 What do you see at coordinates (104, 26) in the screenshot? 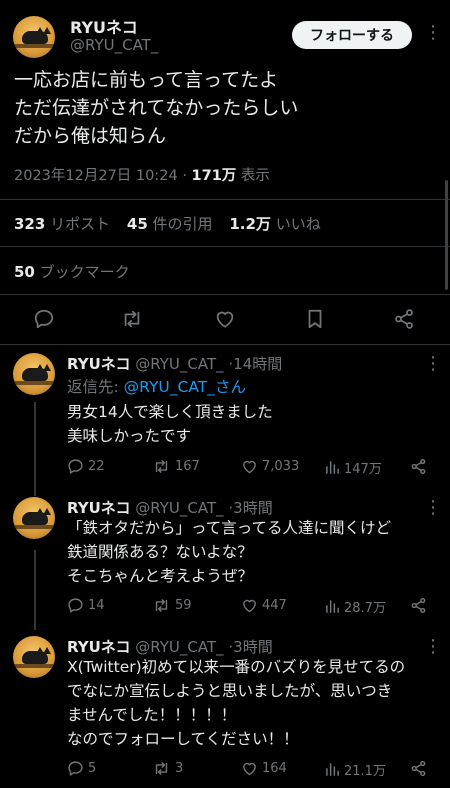
I see `author-display-name: RYUネコ` at bounding box center [104, 26].